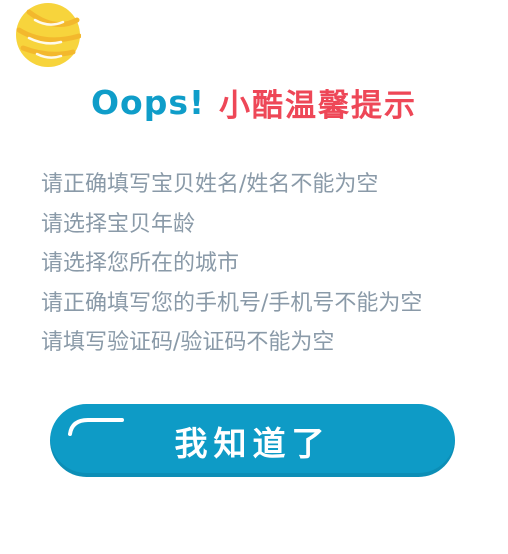 The image size is (508, 554). I want to click on error-message-phone: 请正确填写您的手机号/手机号不能为空, so click(232, 303).